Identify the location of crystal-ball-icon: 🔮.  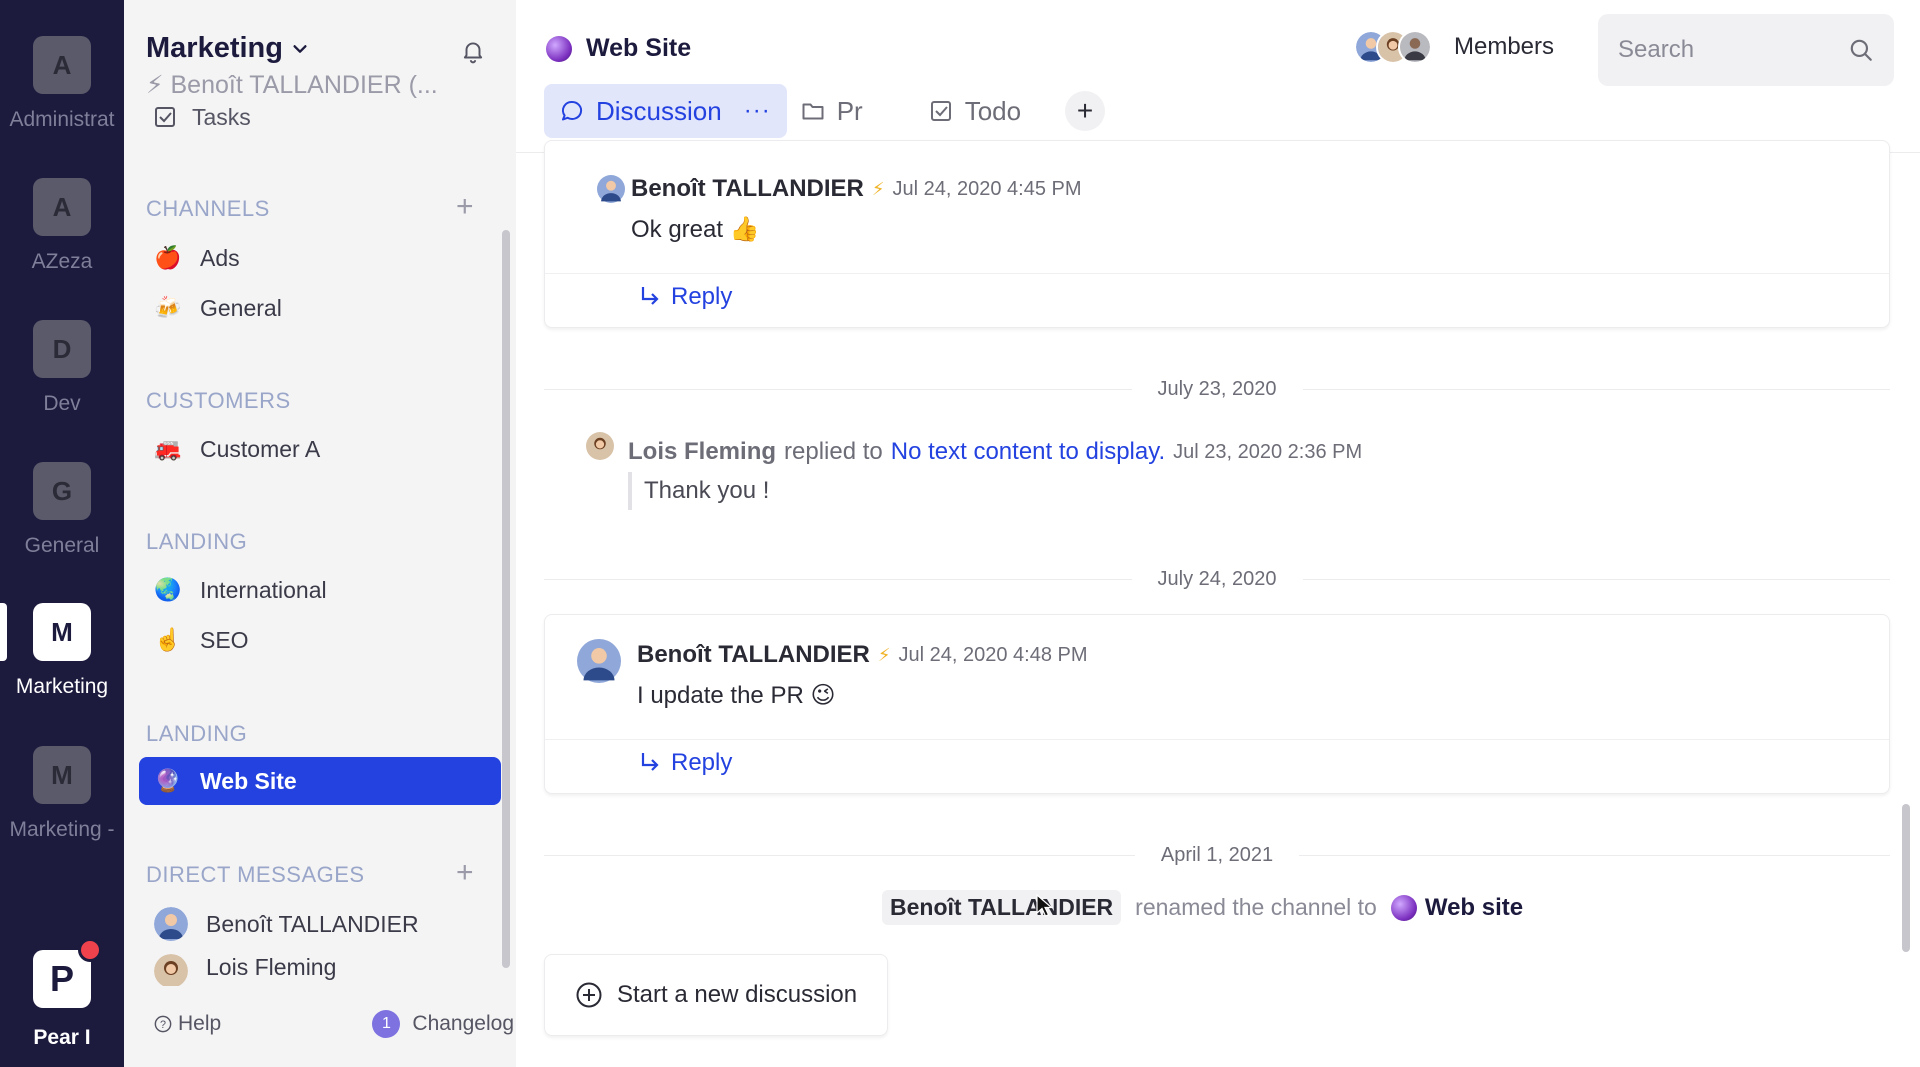
(168, 780).